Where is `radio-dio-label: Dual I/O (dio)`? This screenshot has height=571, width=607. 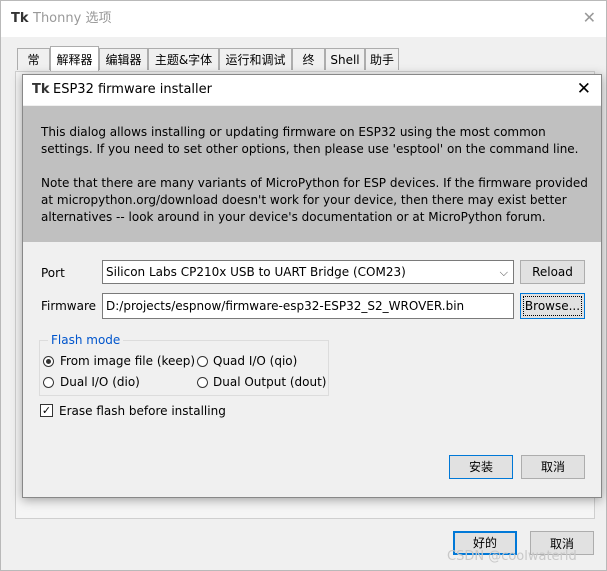 radio-dio-label: Dual I/O (dio) is located at coordinates (100, 382).